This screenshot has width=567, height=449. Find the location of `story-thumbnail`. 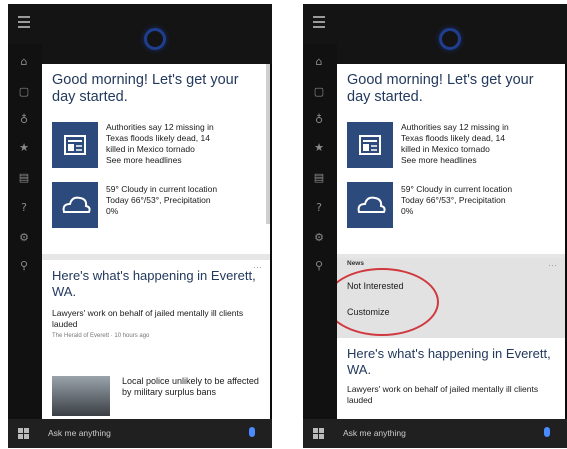

story-thumbnail is located at coordinates (81, 396).